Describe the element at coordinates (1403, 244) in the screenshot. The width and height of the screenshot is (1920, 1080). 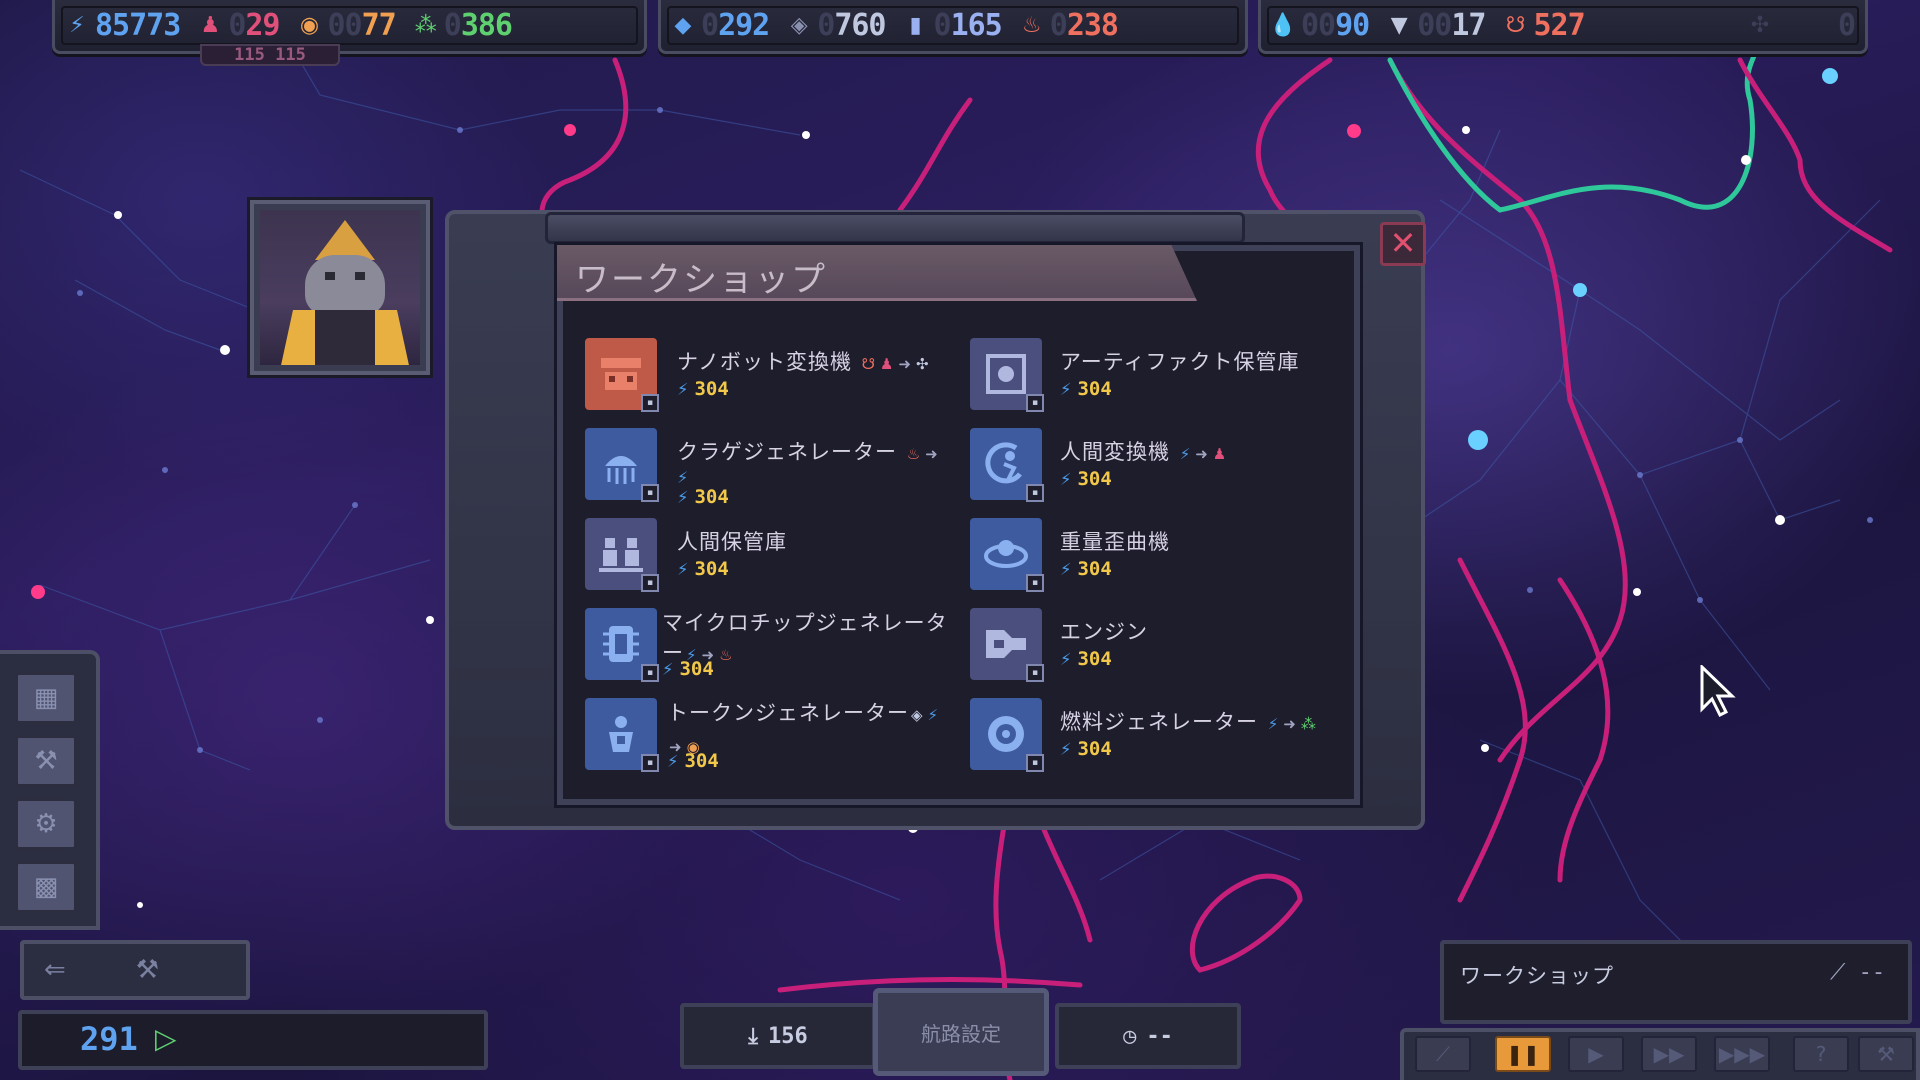
I see `close-button: ✕` at that location.